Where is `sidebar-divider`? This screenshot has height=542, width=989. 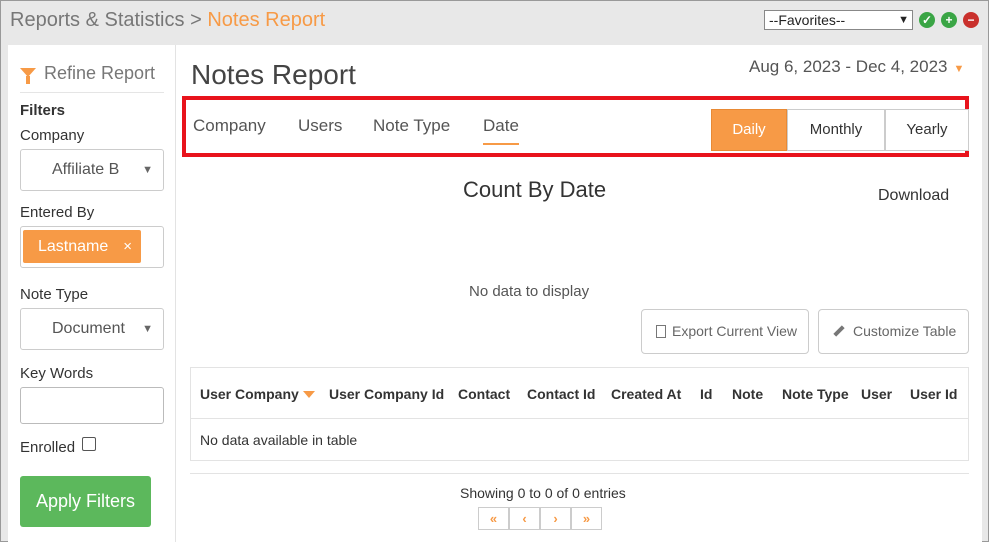 sidebar-divider is located at coordinates (92, 92).